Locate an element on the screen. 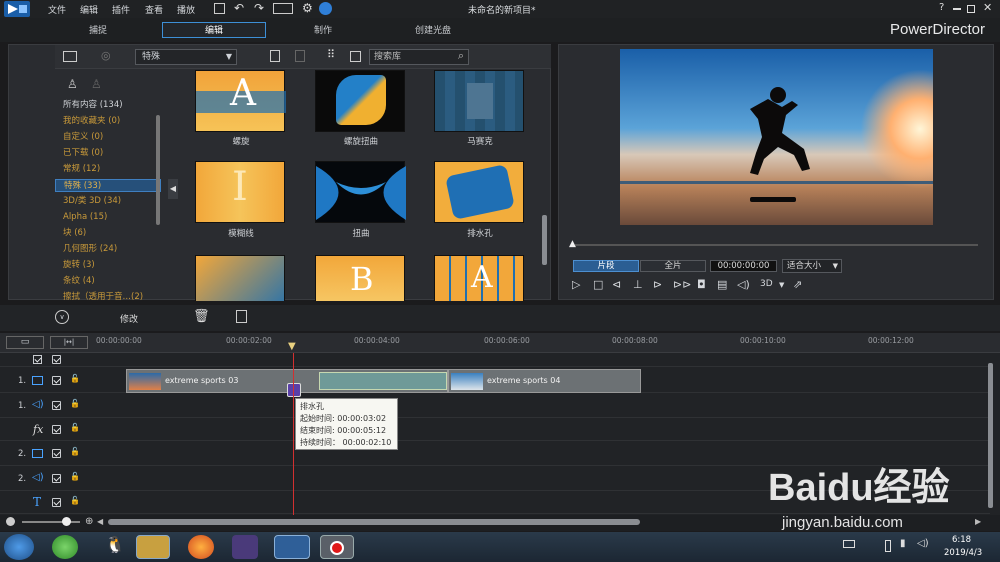 The height and width of the screenshot is (562, 1000). snapshot-camera-icon: ◘ is located at coordinates (701, 284).